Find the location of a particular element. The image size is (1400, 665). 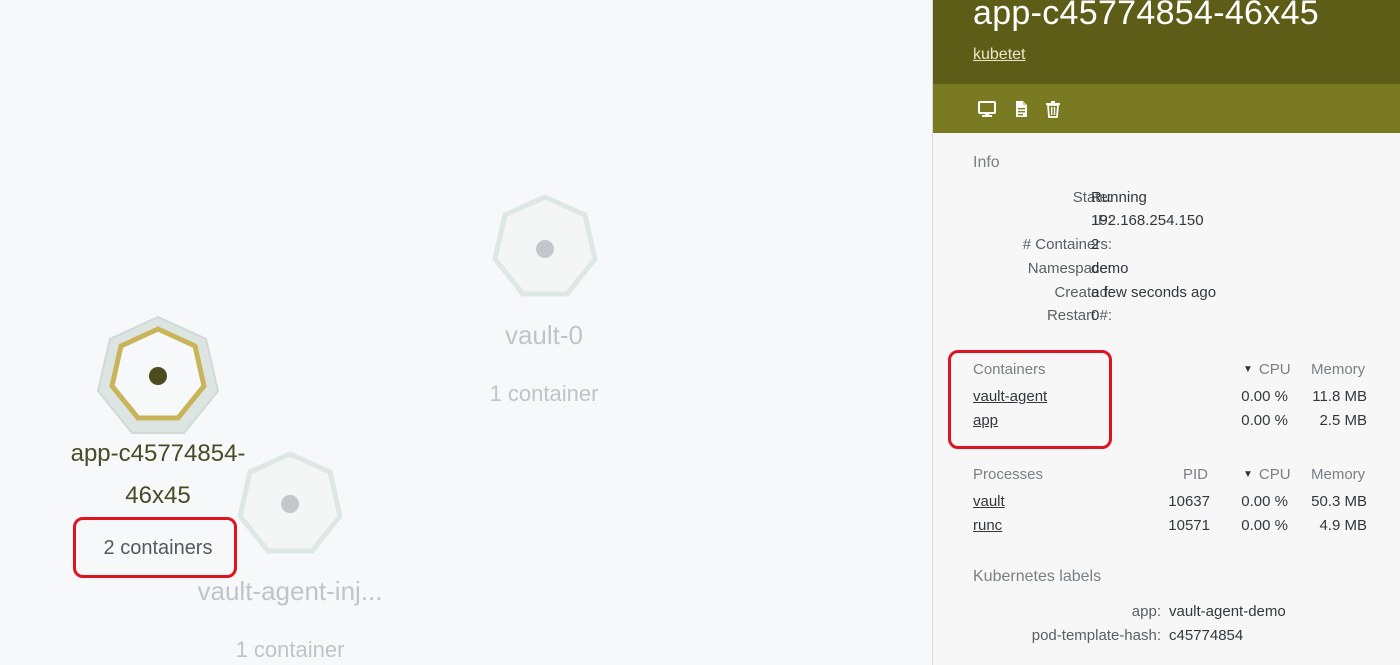

labels-heading: Kubernetes labels is located at coordinates (1037, 576).